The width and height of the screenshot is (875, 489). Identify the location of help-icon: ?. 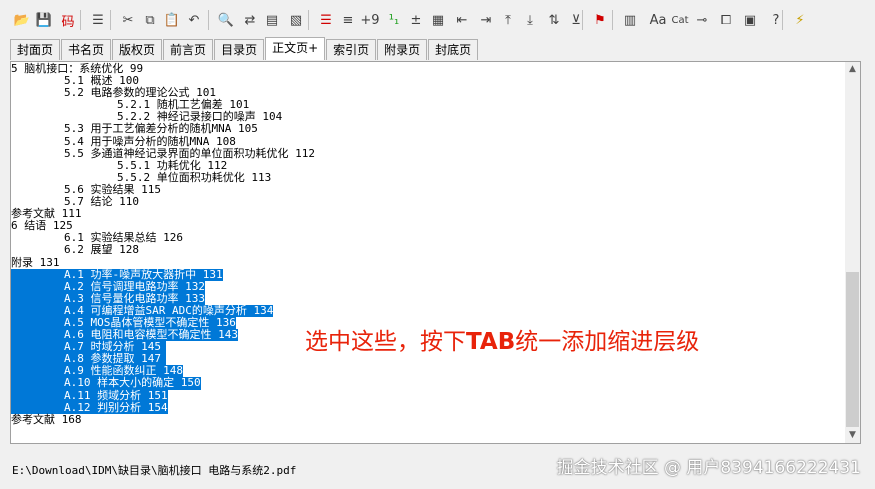
(776, 20).